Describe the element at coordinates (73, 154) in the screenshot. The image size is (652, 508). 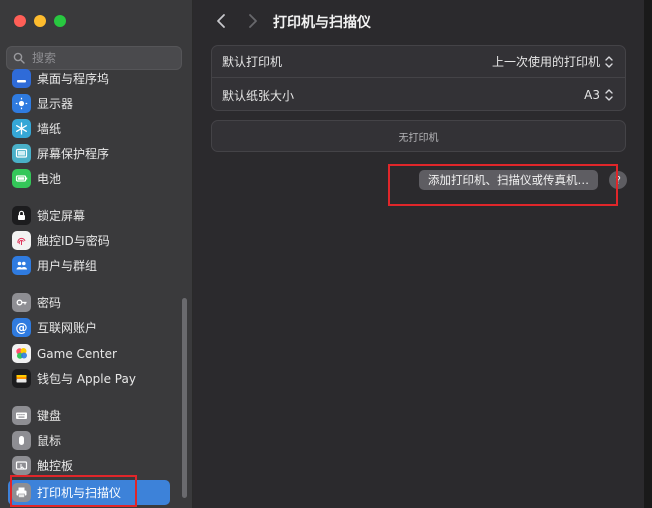
I see `sidebar-item-label: 屏幕保护程序` at that location.